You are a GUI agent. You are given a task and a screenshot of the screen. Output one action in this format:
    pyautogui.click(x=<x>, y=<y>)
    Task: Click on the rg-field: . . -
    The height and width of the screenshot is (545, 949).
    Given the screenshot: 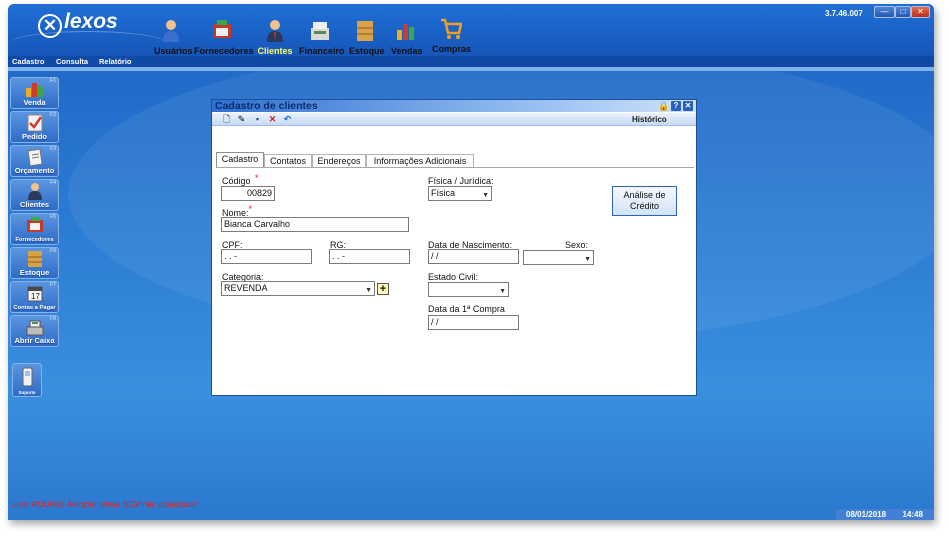 What is the action you would take?
    pyautogui.click(x=369, y=256)
    